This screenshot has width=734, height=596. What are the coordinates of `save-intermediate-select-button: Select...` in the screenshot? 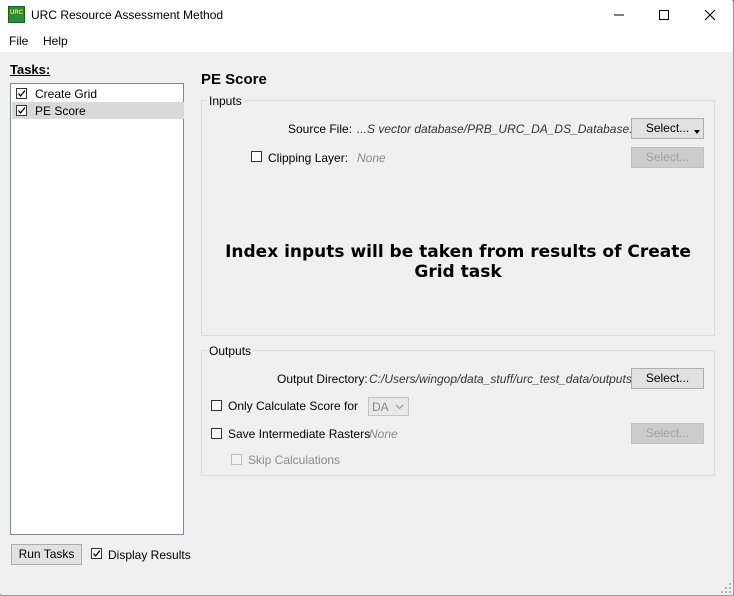 It's located at (667, 433).